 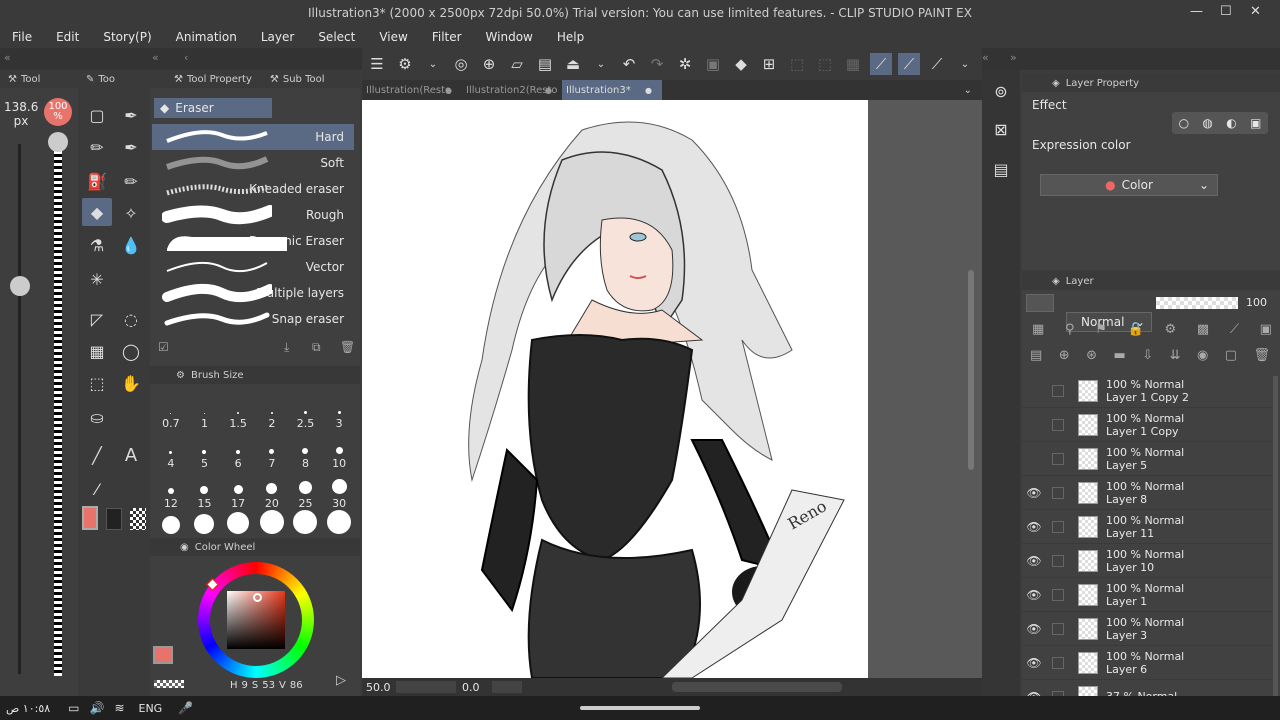 I want to click on size-slider-handle, so click(x=20, y=286).